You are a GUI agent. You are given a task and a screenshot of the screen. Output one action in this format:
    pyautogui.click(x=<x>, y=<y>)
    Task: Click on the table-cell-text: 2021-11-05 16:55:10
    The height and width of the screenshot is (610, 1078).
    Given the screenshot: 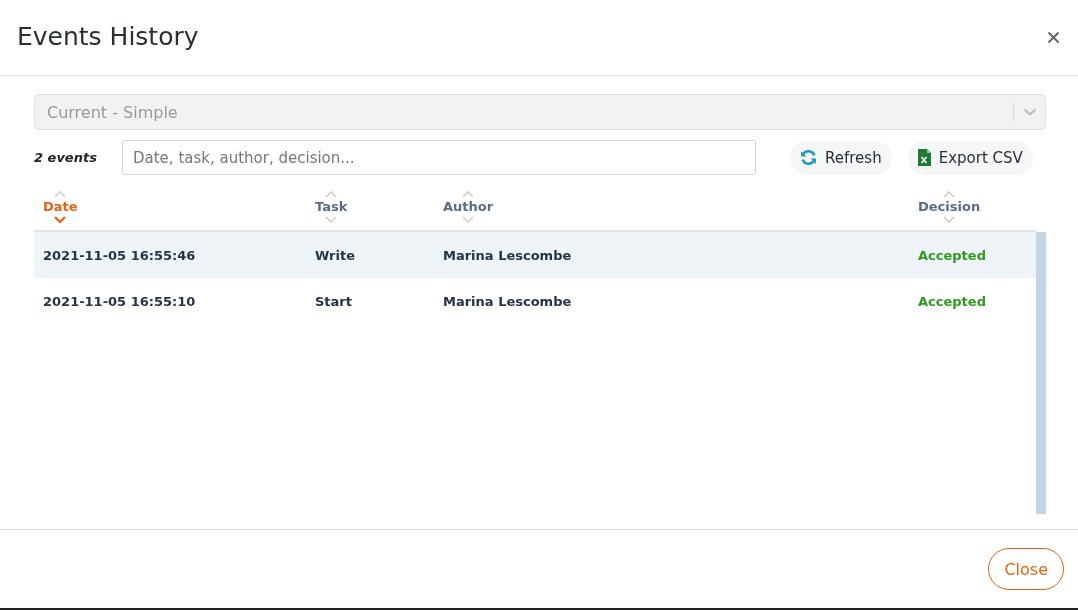 What is the action you would take?
    pyautogui.click(x=119, y=301)
    